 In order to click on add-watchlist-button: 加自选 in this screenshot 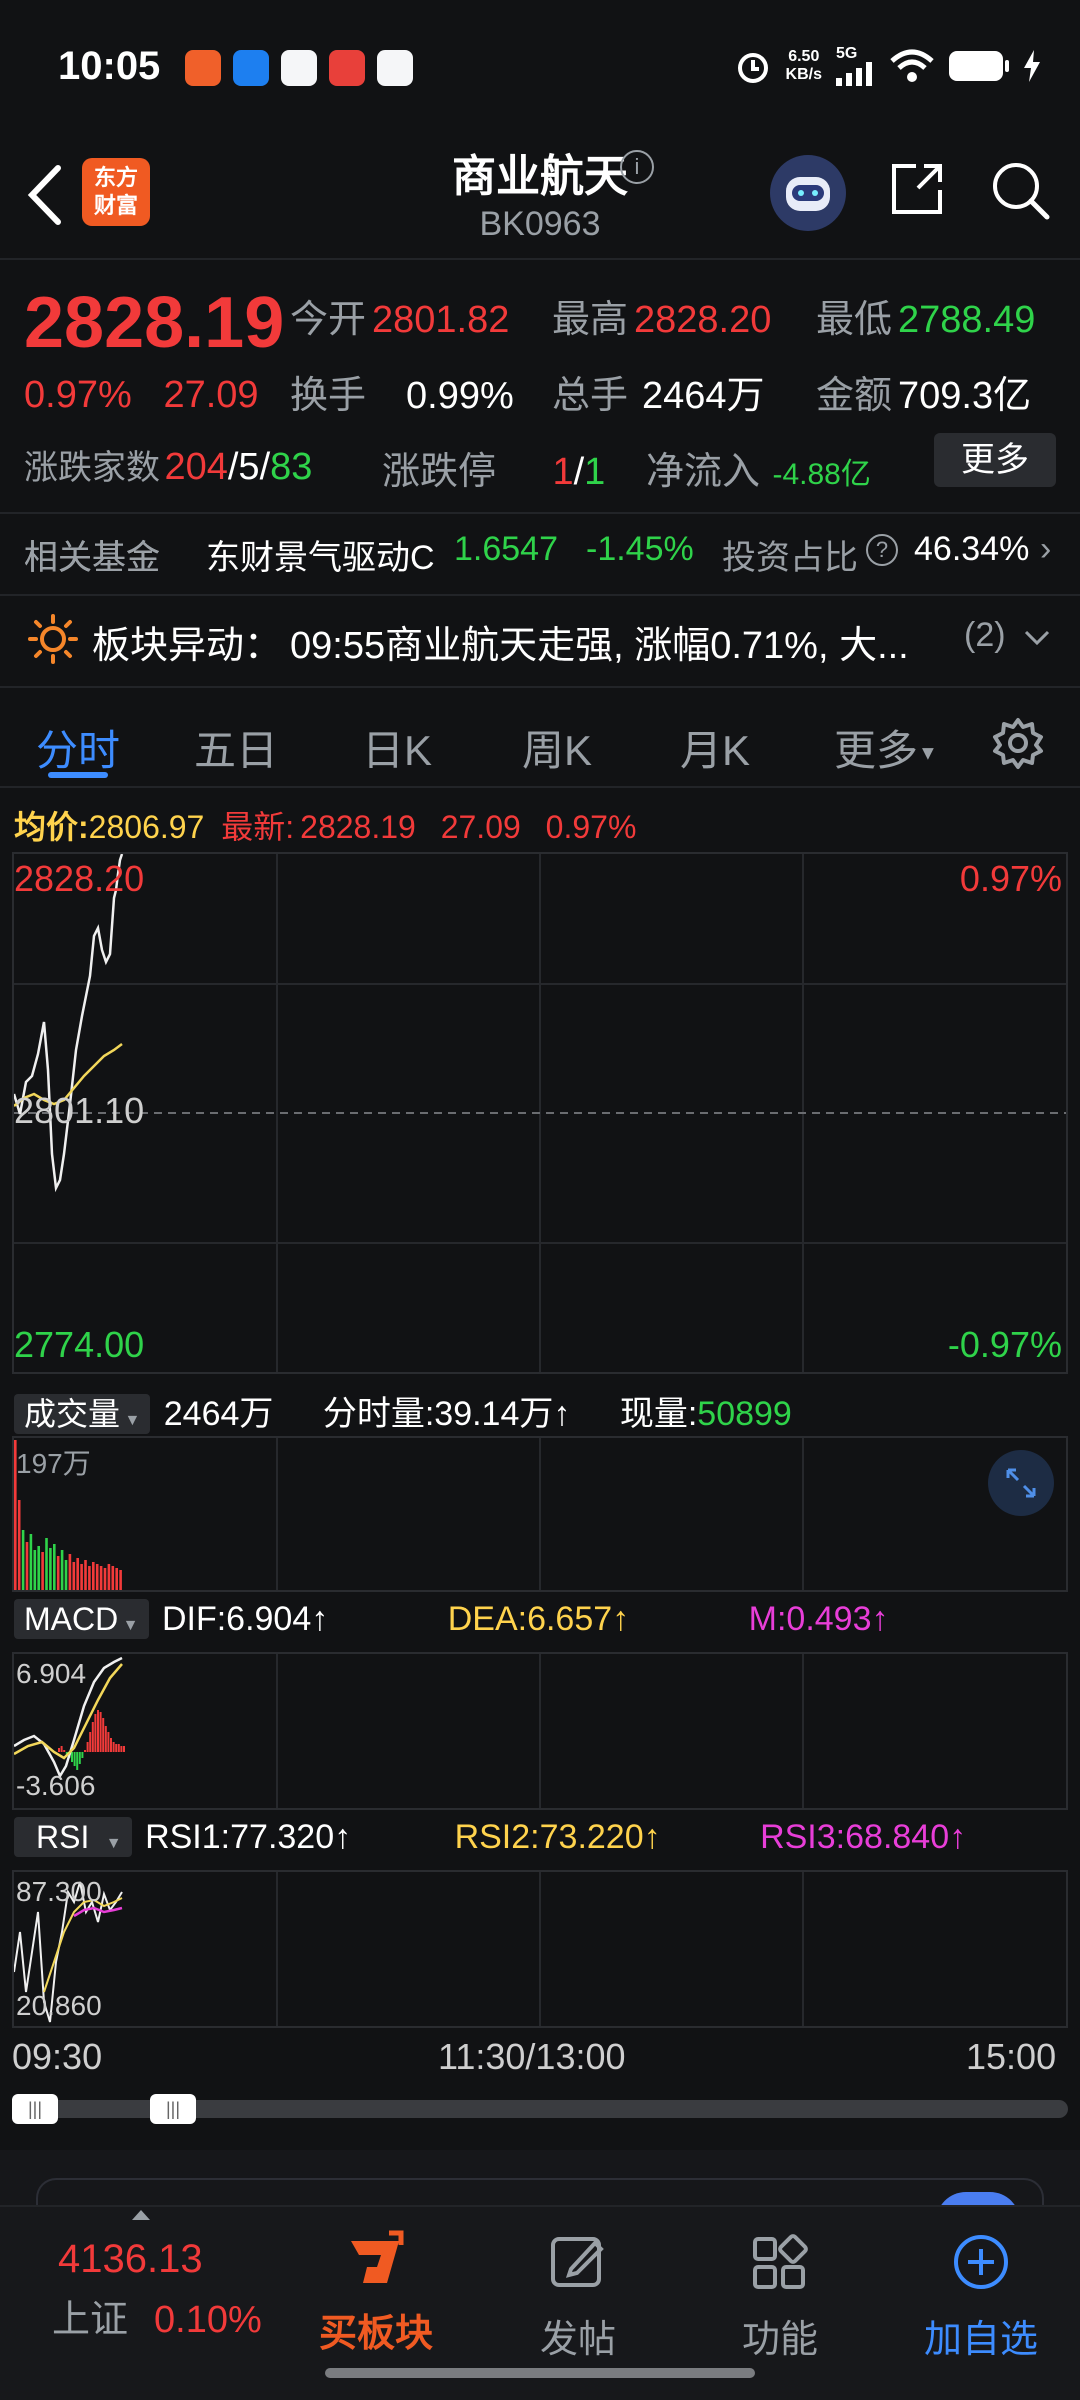, I will do `click(981, 2295)`.